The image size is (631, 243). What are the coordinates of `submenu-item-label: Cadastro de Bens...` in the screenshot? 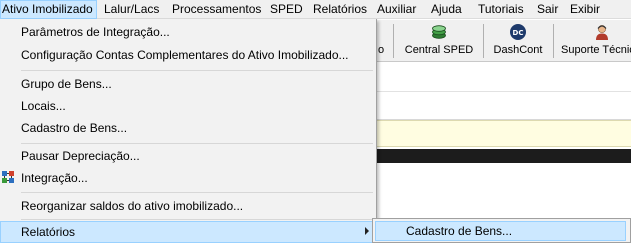 It's located at (459, 231).